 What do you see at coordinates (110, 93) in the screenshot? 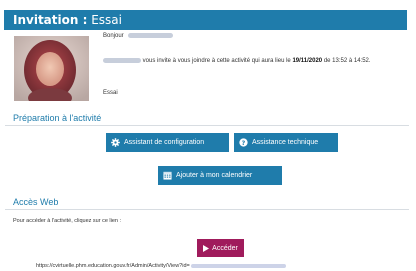
I see `activity-name: Essai` at bounding box center [110, 93].